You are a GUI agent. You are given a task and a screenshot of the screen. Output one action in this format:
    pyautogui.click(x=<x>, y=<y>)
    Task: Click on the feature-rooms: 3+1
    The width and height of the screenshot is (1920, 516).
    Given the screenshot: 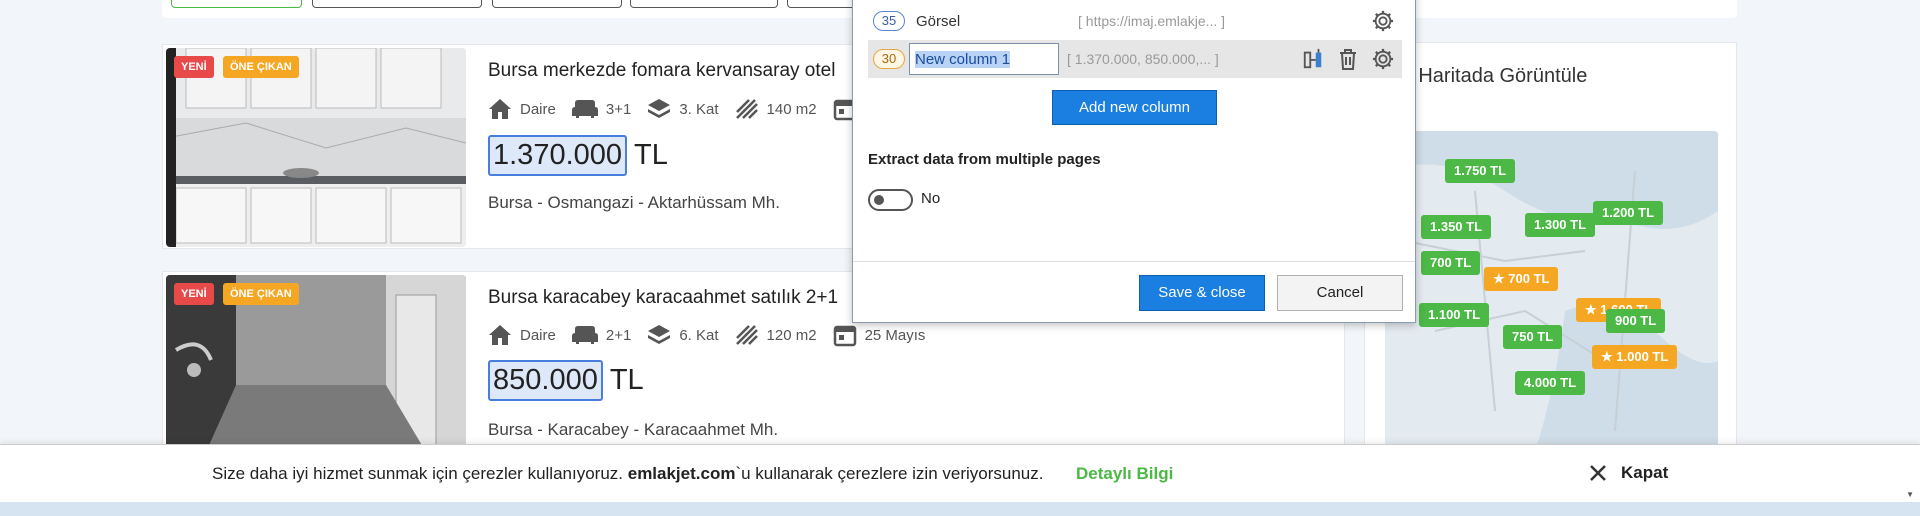 What is the action you would take?
    pyautogui.click(x=601, y=109)
    